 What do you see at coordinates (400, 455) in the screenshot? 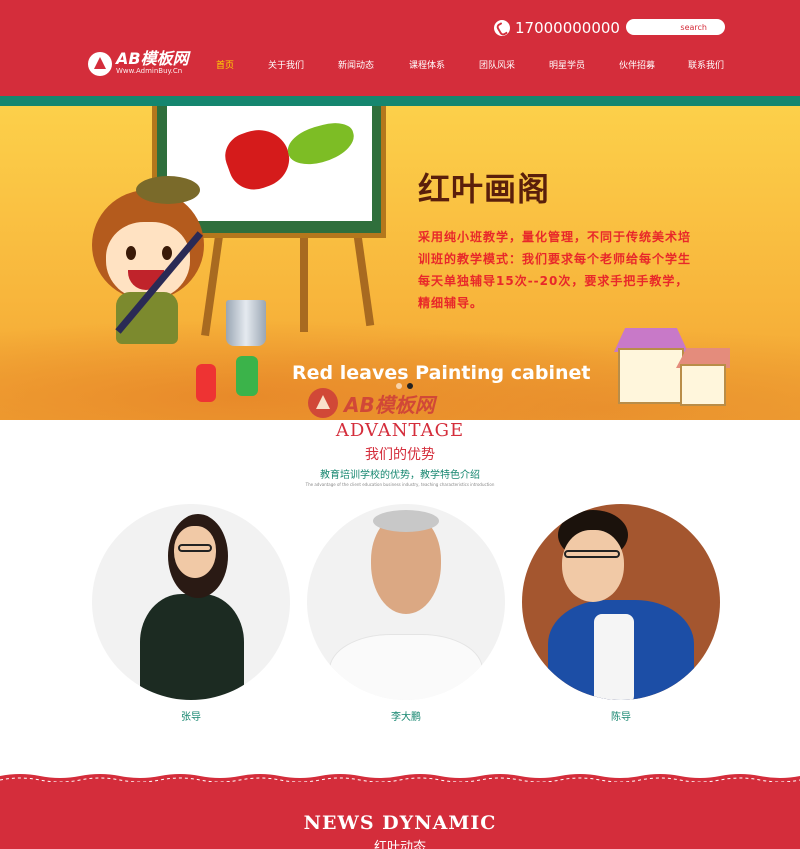
I see `advantage-title-cn: 我们的优势` at bounding box center [400, 455].